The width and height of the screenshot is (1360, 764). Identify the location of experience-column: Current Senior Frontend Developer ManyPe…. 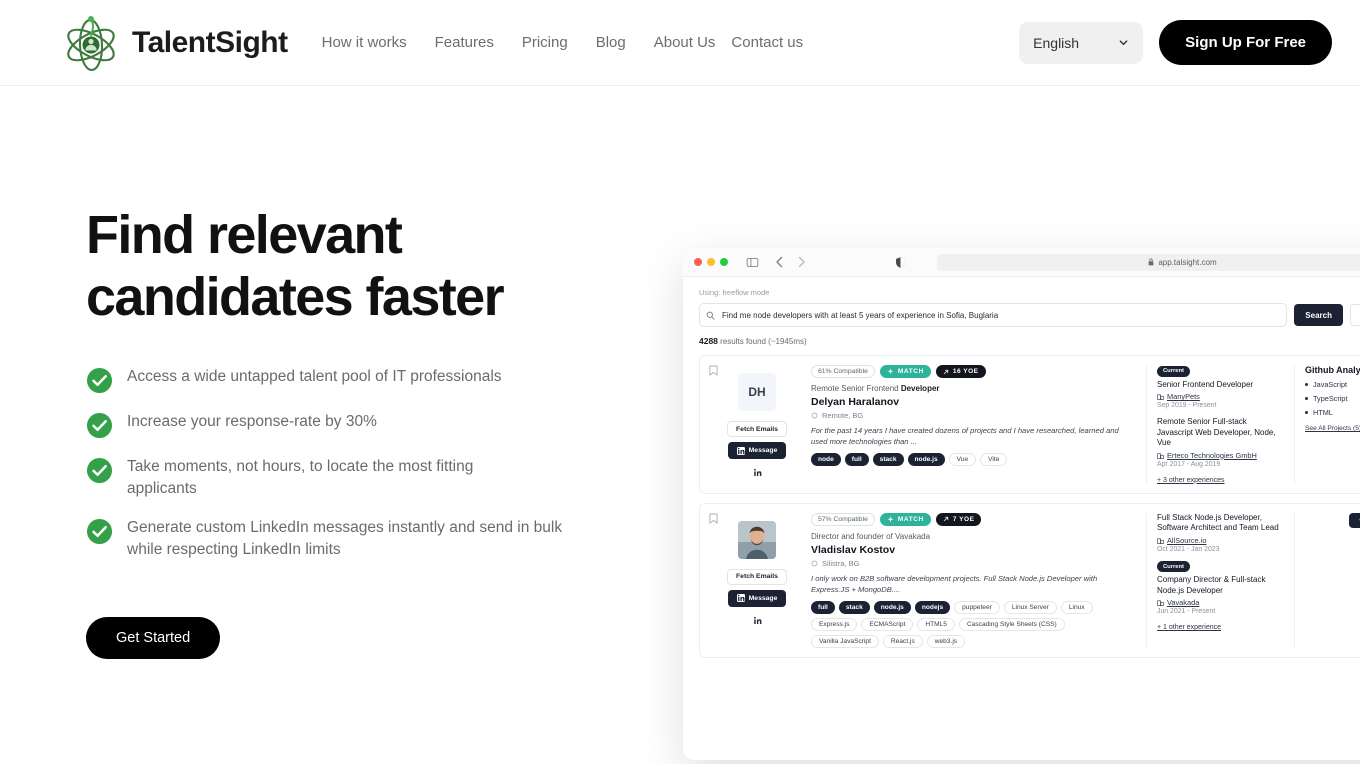
(1220, 424).